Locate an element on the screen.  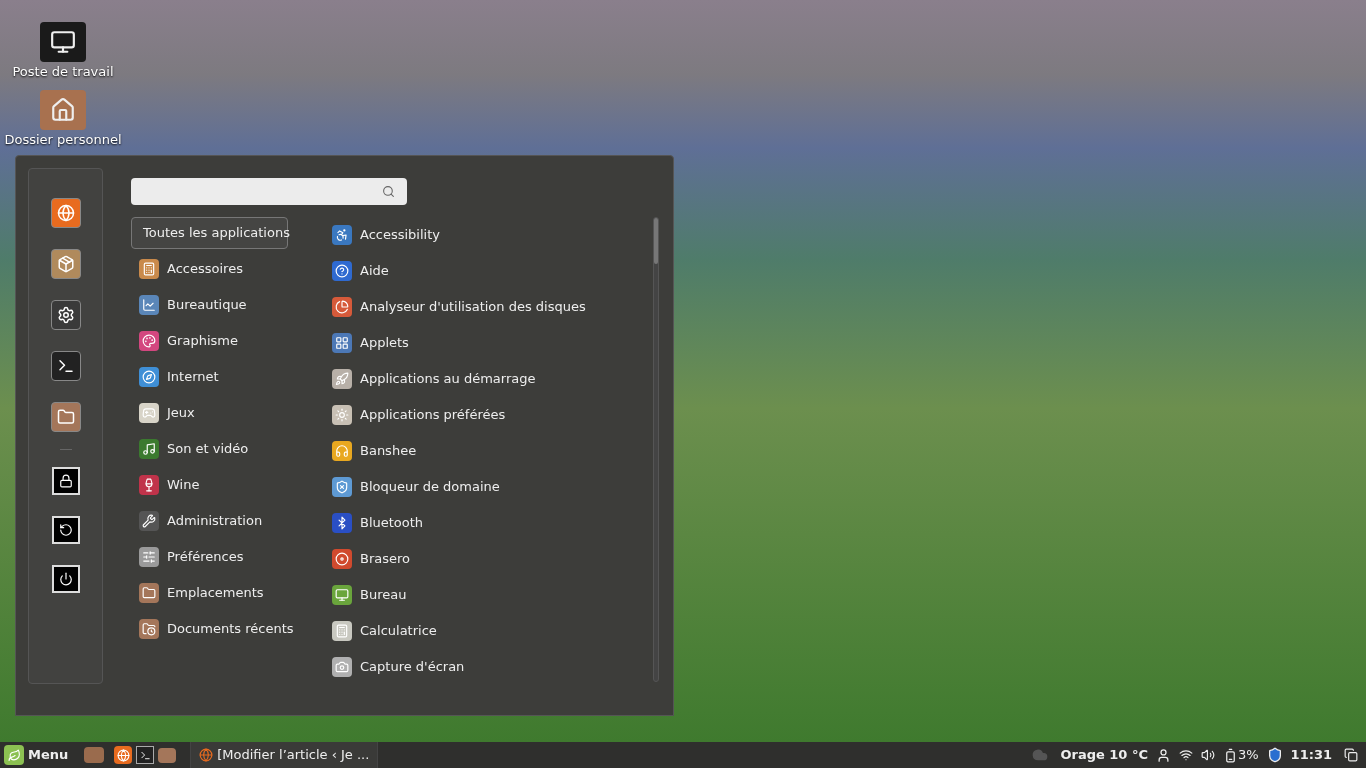
application-item: Calculatrice is located at coordinates (490, 631).